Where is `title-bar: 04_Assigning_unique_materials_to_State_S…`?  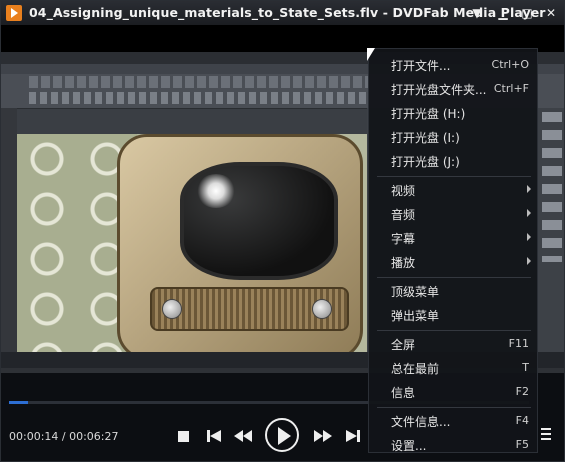
title-bar: 04_Assigning_unique_materials_to_State_S… is located at coordinates (282, 13).